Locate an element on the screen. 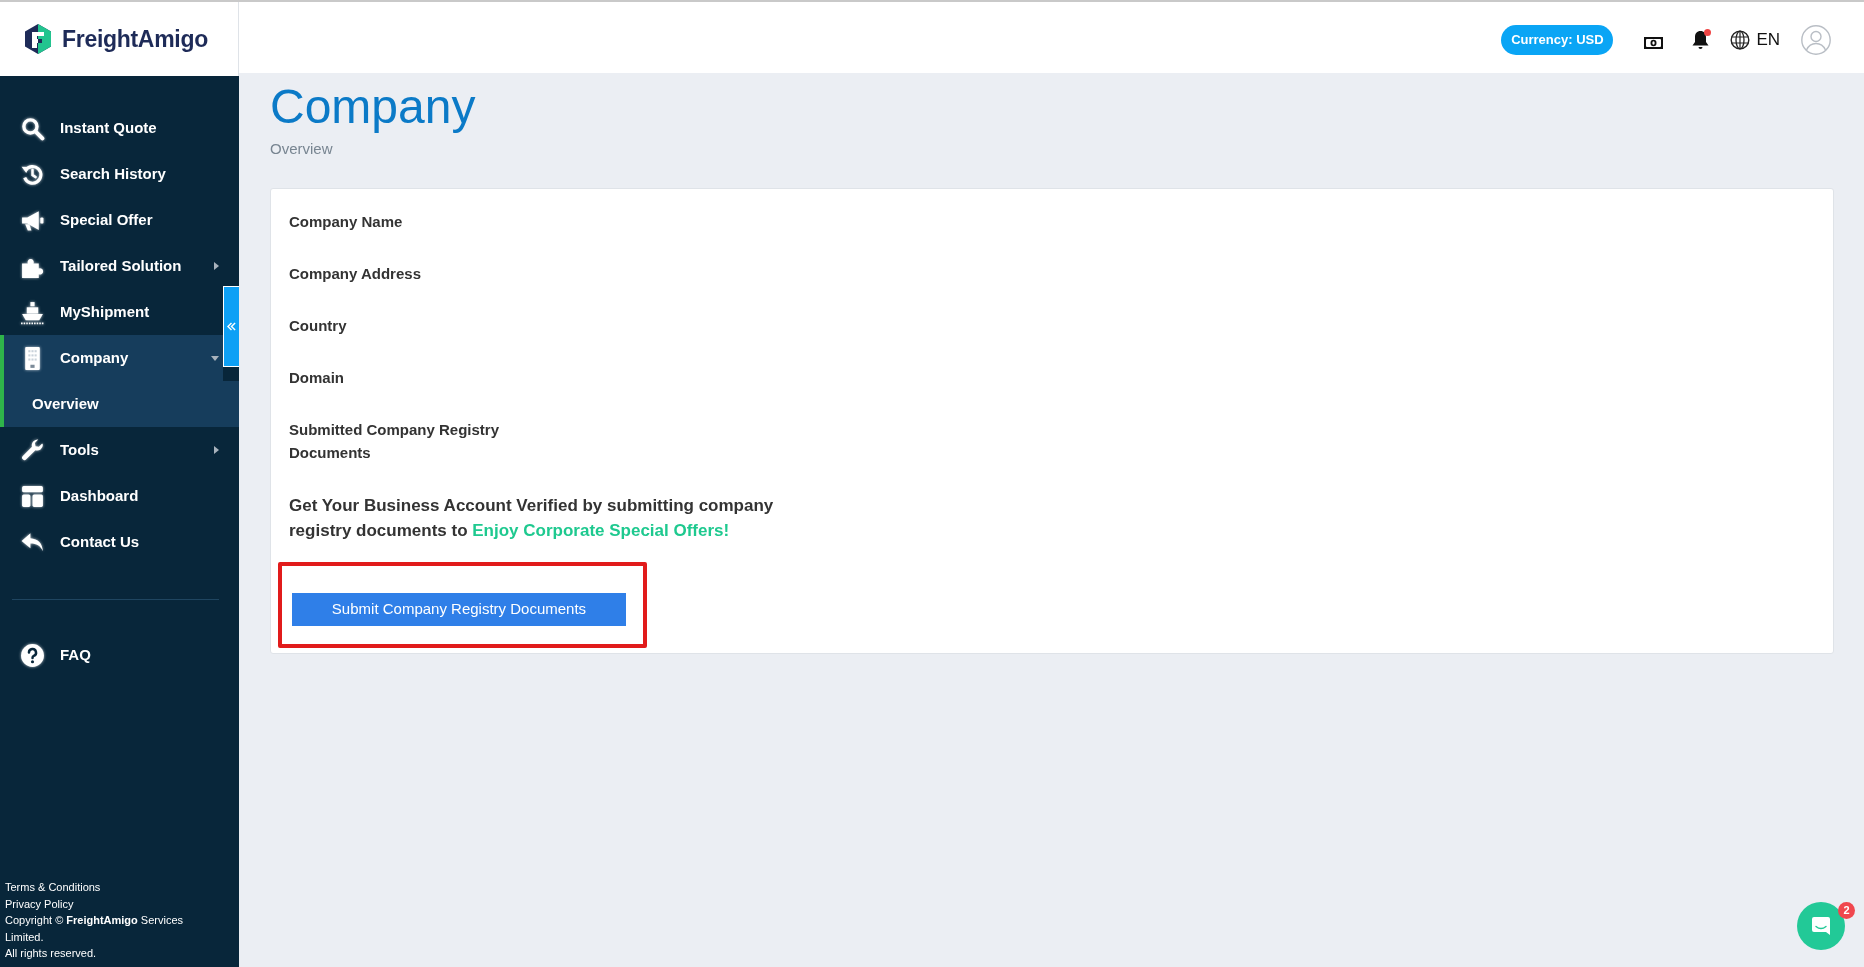 This screenshot has width=1864, height=967. promo-text: Get Your Business Account Verified by submitting company registry documents to Enjoy Corporate Special Offers! is located at coordinates (532, 518).